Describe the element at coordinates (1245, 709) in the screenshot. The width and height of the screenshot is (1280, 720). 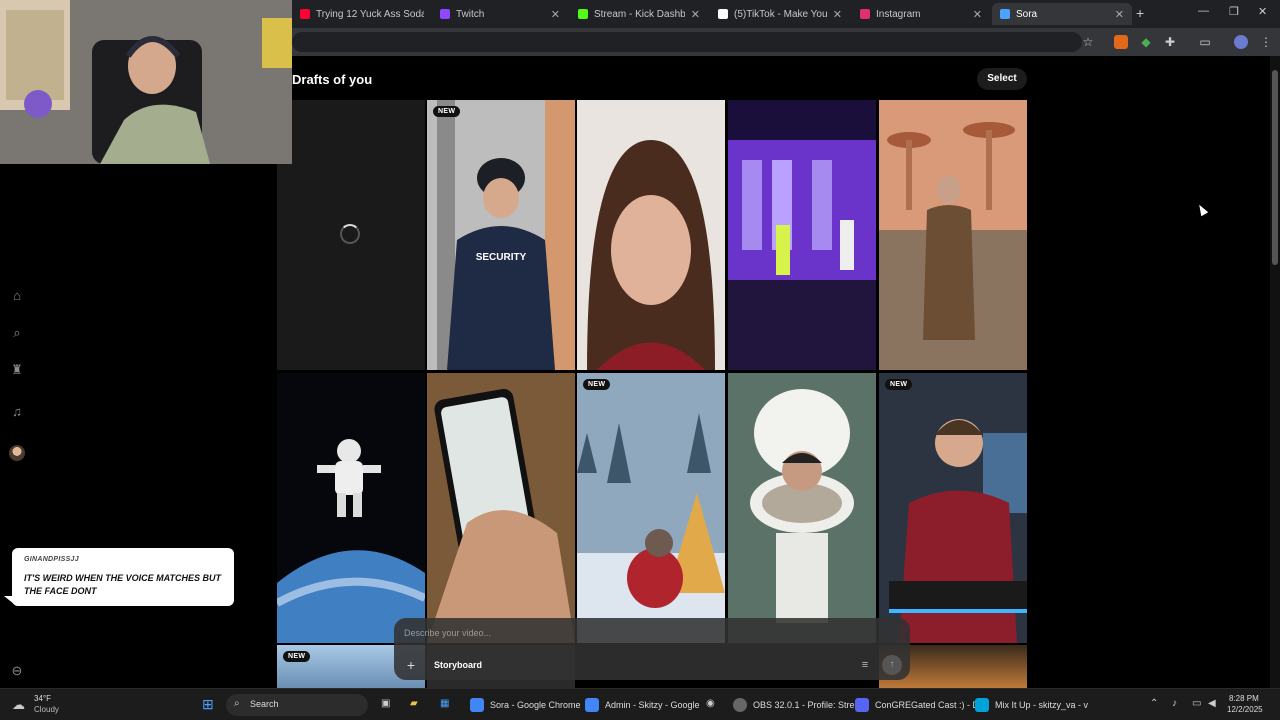
I see `clock-date: 12/2/2025` at that location.